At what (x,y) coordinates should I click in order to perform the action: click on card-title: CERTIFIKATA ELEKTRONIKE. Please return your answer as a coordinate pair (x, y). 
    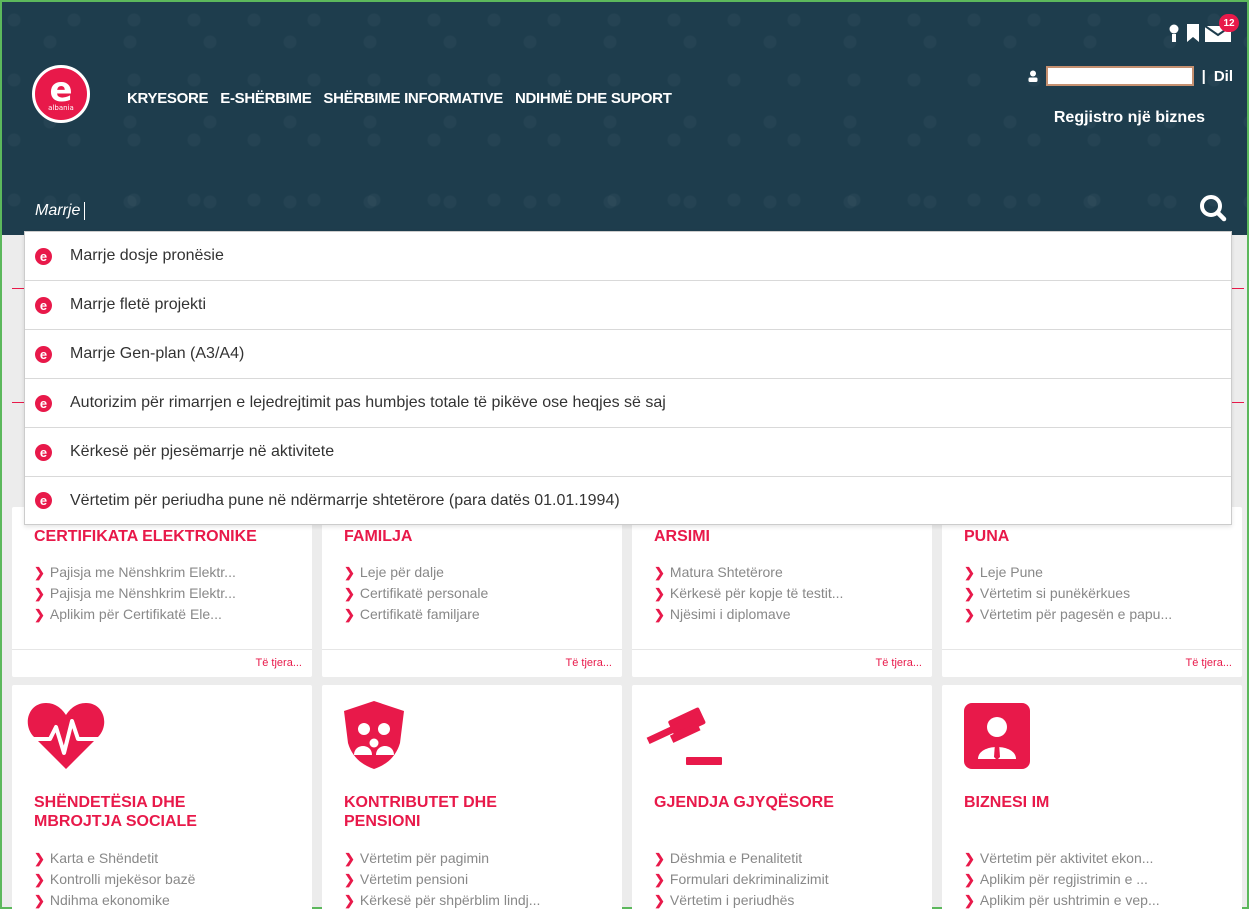
    Looking at the image, I should click on (145, 536).